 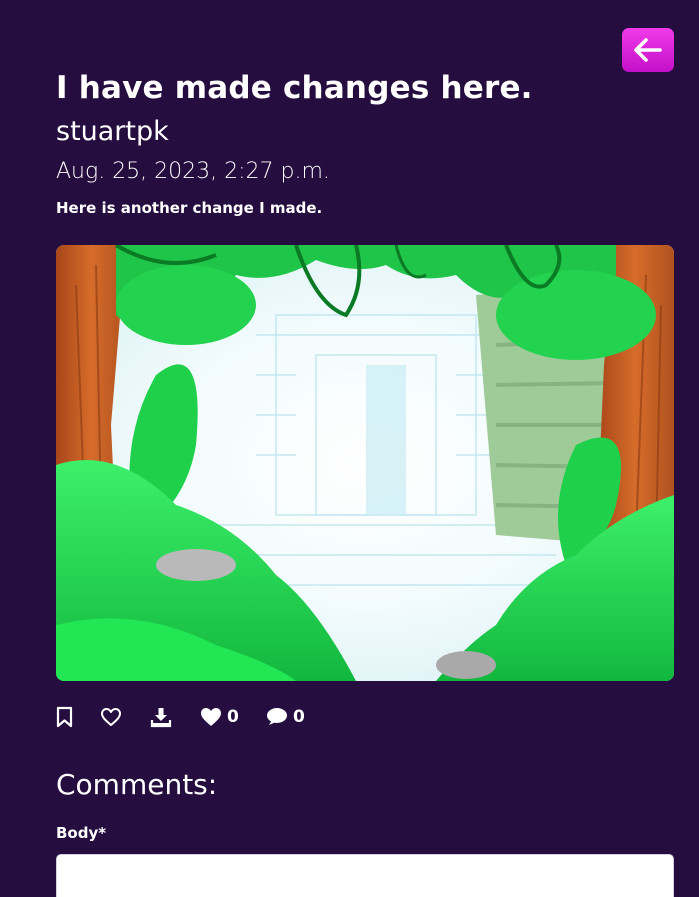 I want to click on favorite-button, so click(x=111, y=717).